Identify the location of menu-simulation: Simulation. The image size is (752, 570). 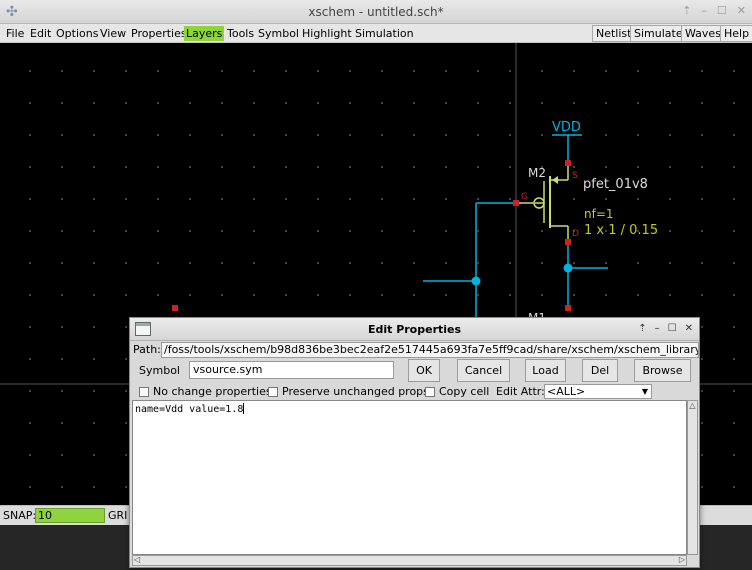
(384, 33).